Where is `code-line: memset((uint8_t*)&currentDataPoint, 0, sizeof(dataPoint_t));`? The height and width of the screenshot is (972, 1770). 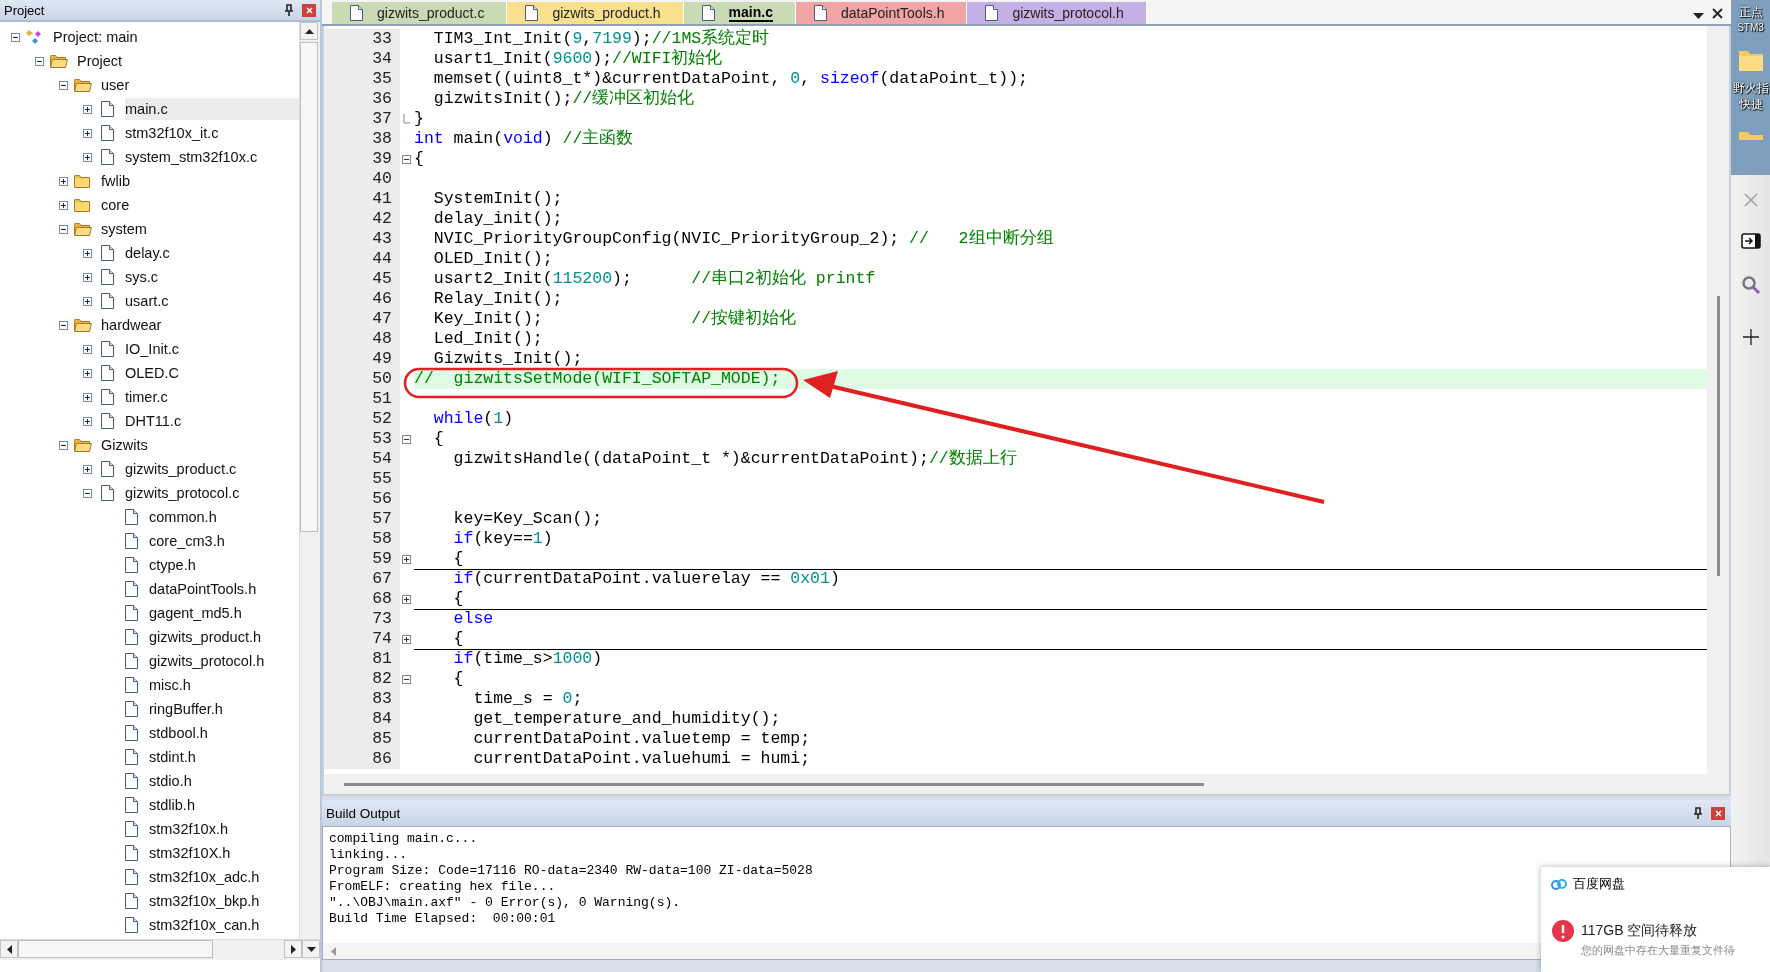 code-line: memset((uint8_t*)&currentDataPoint, 0, sizeof(dataPoint_t)); is located at coordinates (730, 79).